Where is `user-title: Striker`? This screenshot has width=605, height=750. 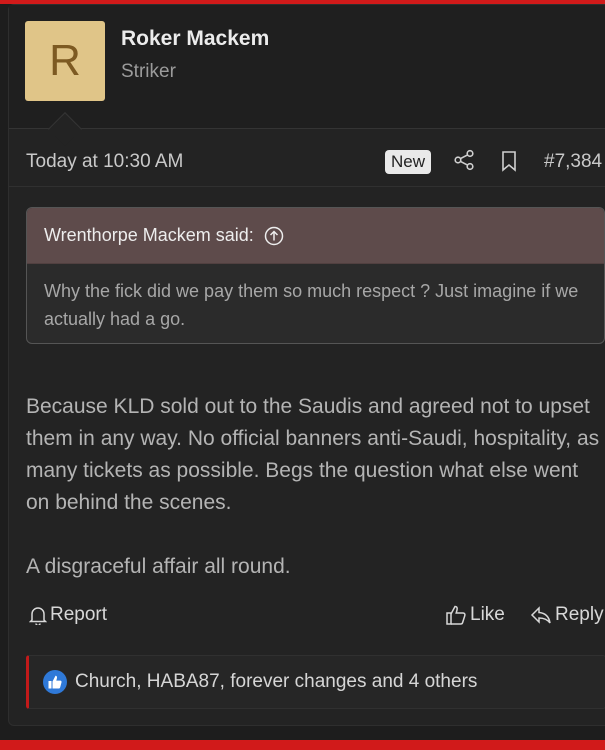 user-title: Striker is located at coordinates (148, 71).